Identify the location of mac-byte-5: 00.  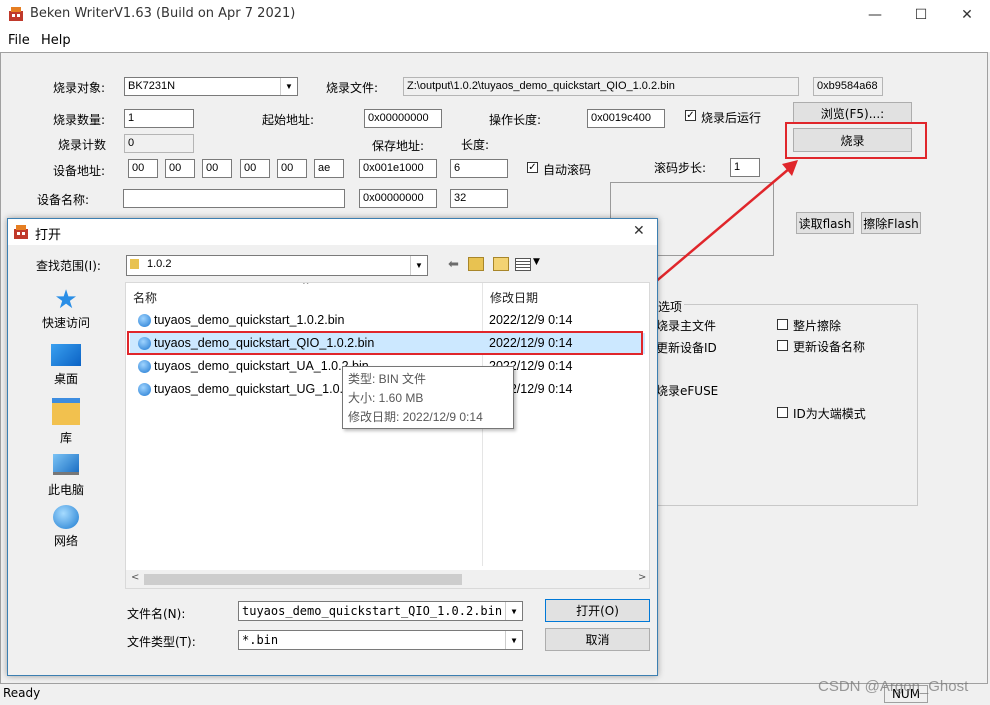
(292, 168).